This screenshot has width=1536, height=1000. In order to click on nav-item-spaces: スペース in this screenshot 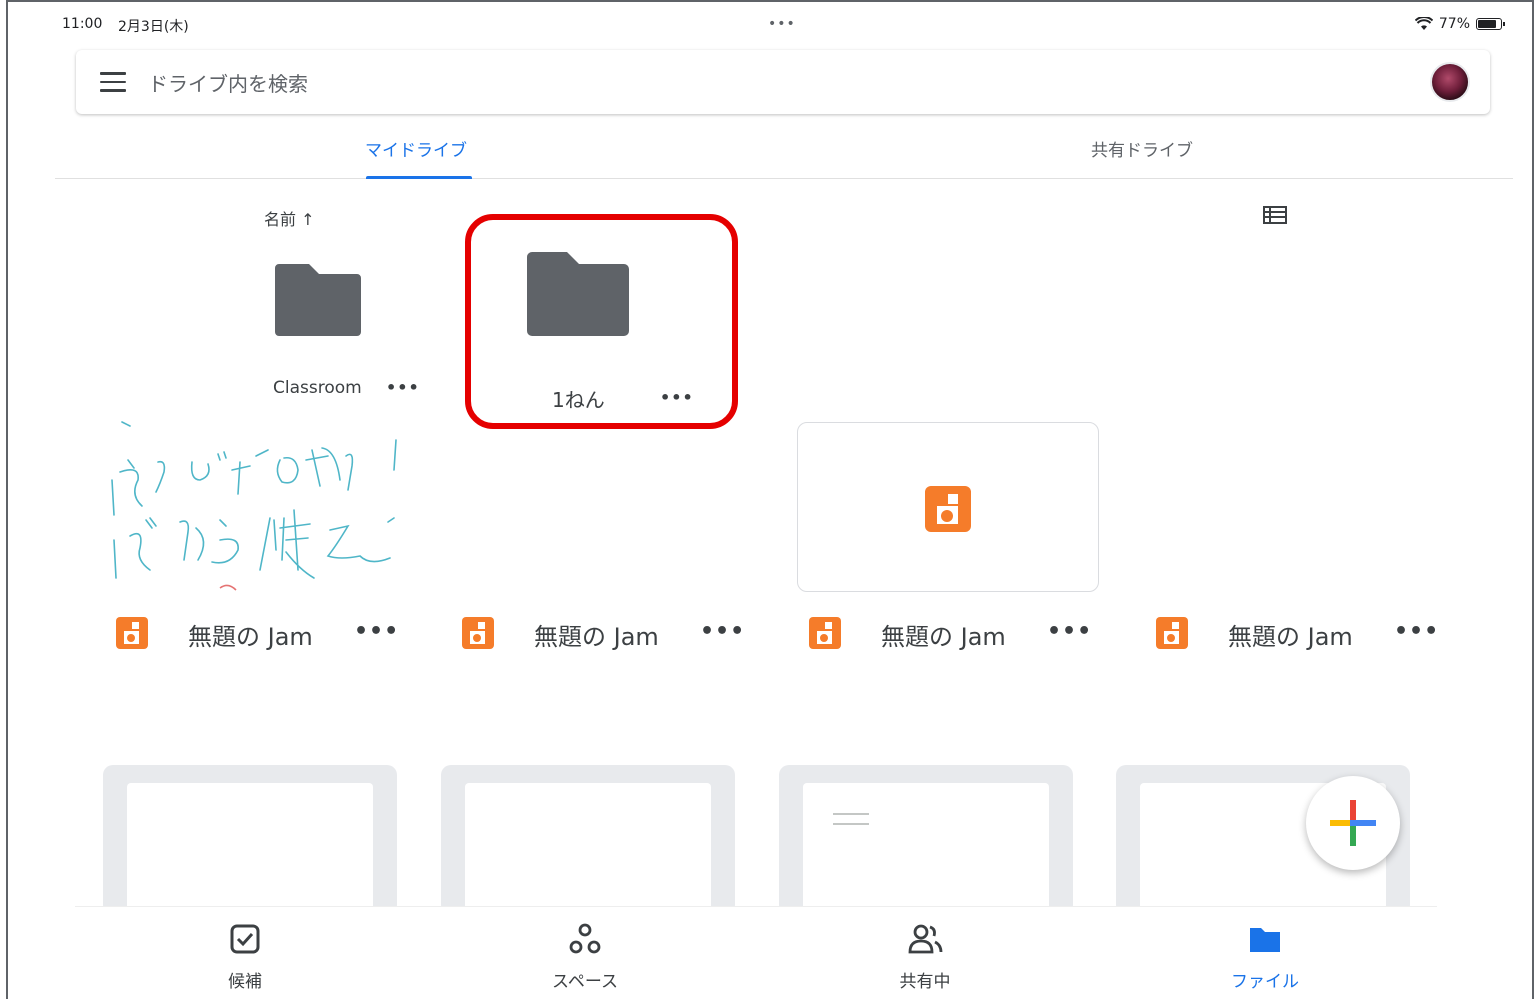, I will do `click(585, 956)`.